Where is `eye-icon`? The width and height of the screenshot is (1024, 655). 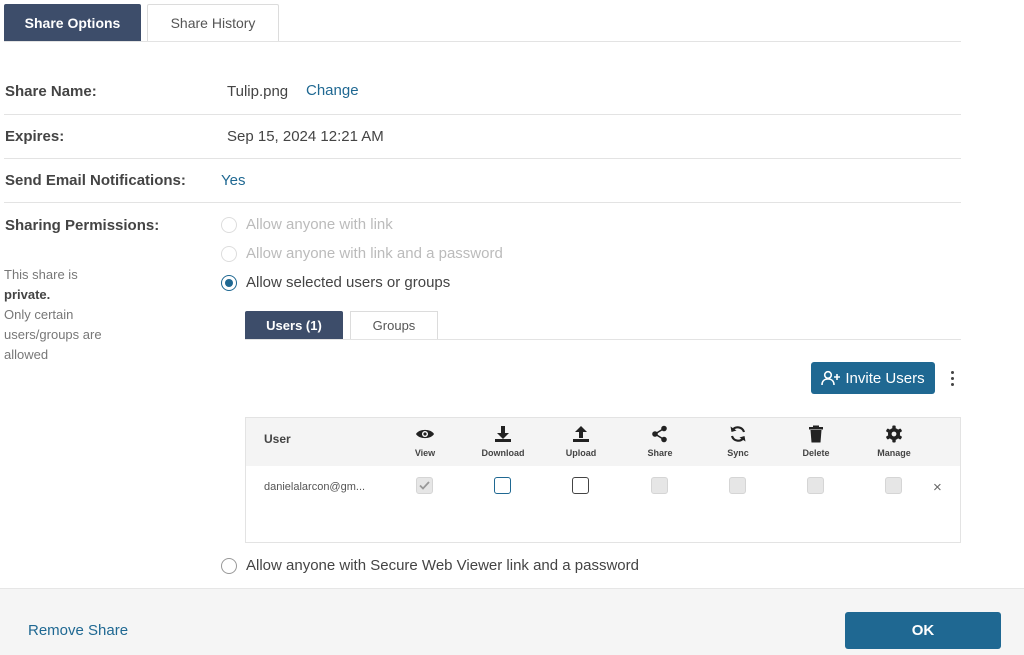 eye-icon is located at coordinates (425, 434).